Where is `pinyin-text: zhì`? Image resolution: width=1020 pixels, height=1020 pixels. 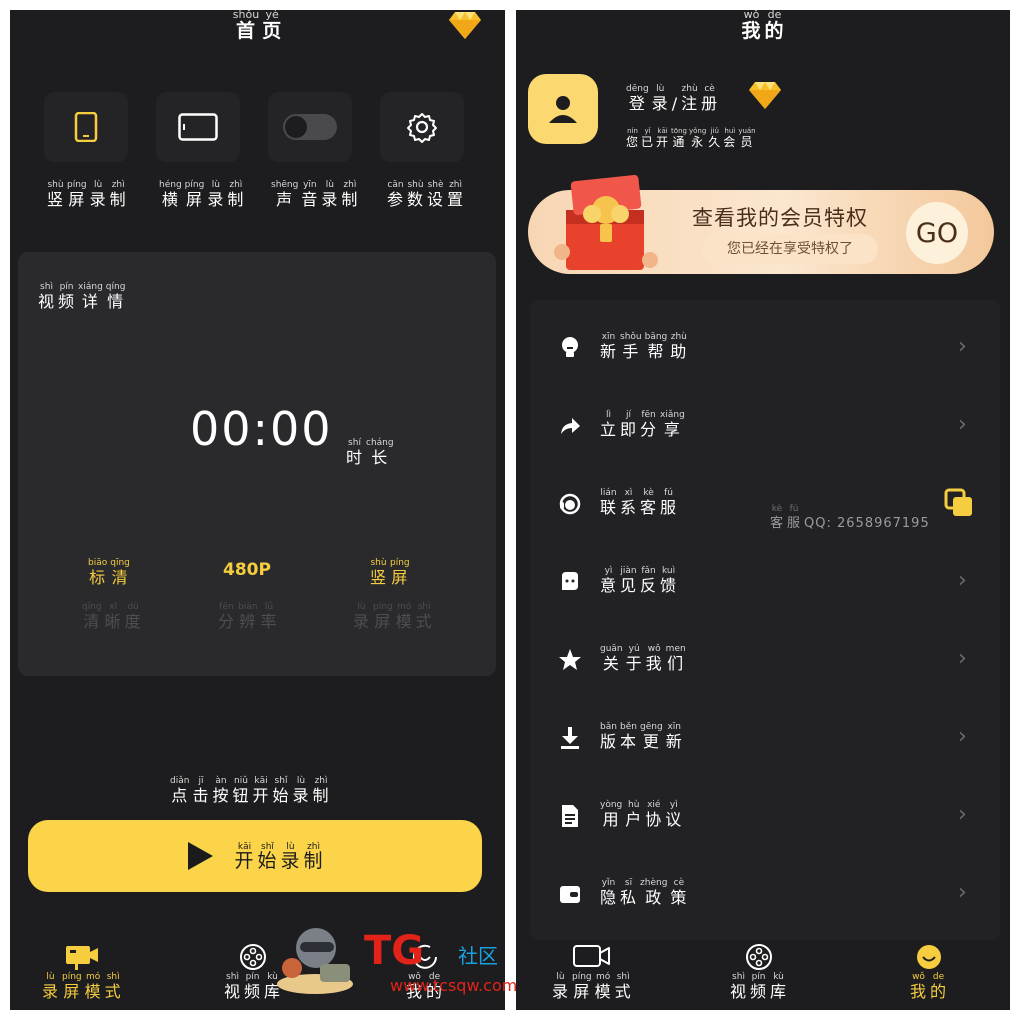 pinyin-text: zhì is located at coordinates (321, 781).